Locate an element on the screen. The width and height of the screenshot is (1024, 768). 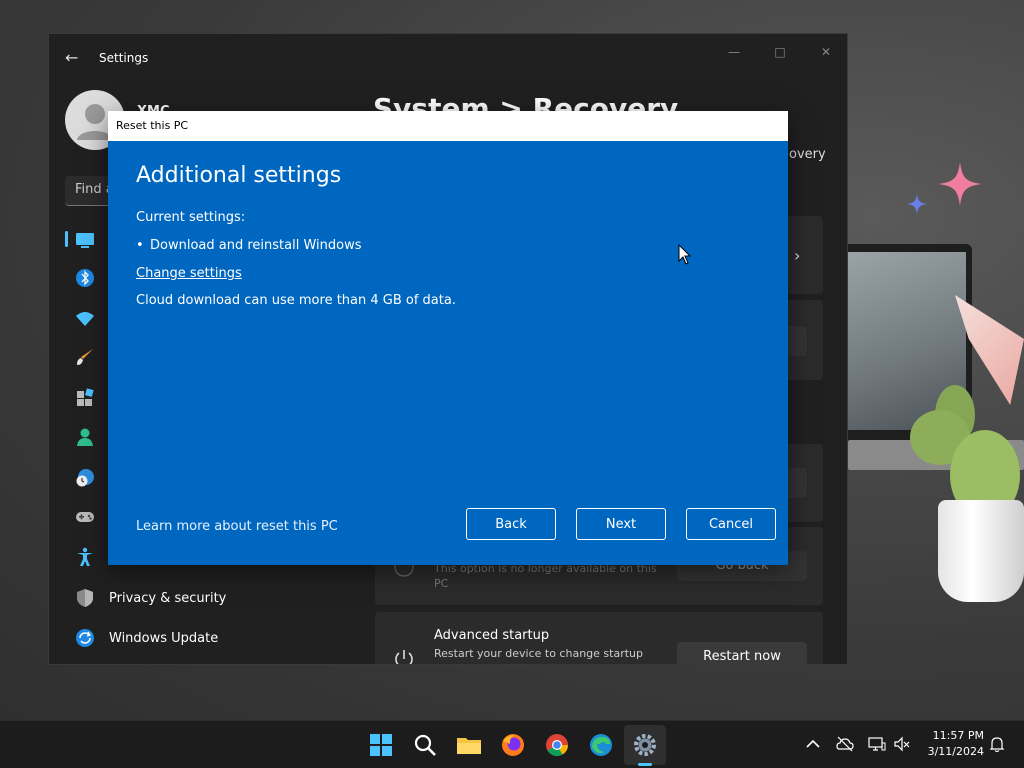
close-icon: ✕ is located at coordinates (826, 52).